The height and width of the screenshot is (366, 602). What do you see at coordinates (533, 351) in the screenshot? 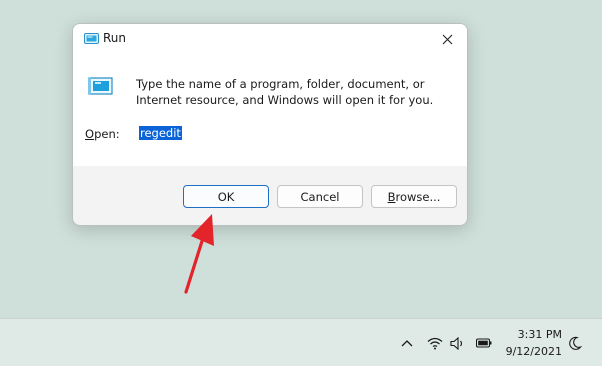
I see `clock-date: 9/12/2021` at bounding box center [533, 351].